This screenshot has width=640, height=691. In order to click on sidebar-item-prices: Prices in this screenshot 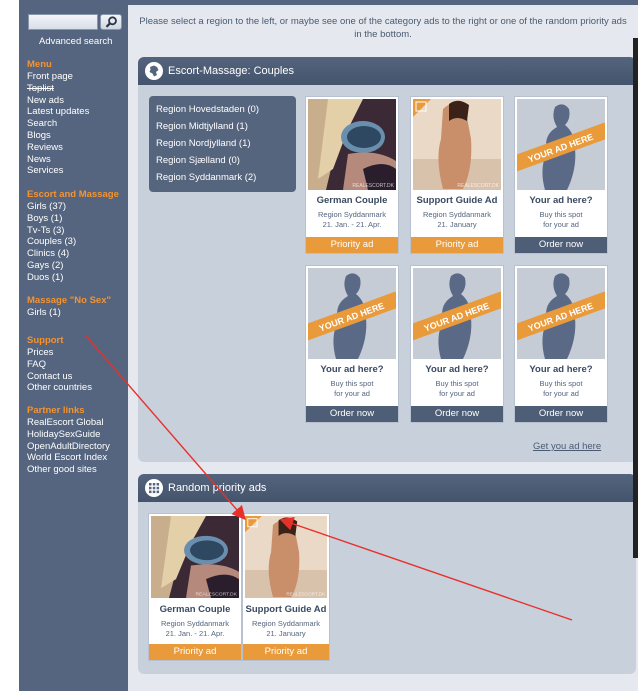, I will do `click(59, 353)`.